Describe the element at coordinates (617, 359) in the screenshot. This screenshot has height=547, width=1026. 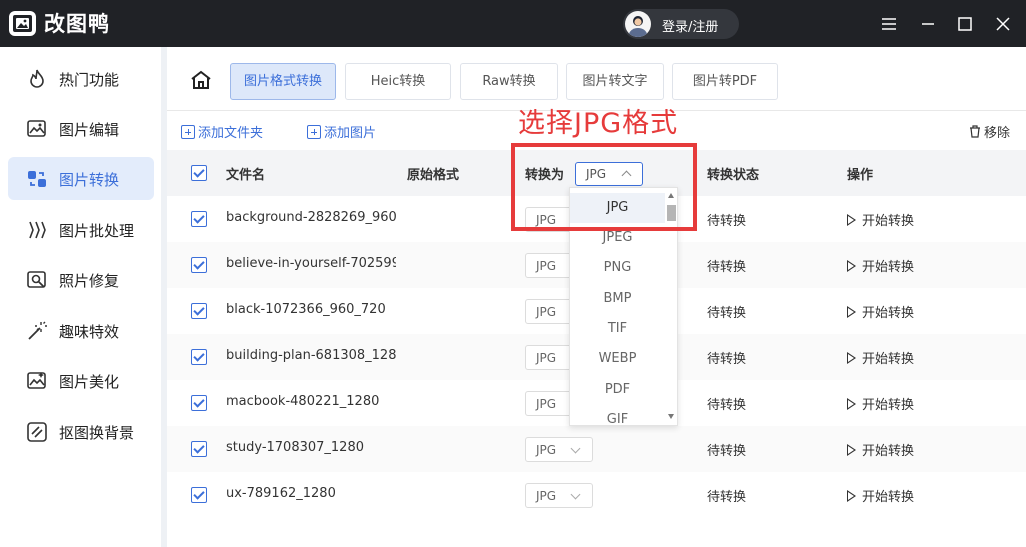
I see `dropdown-option-webp: WEBP` at that location.